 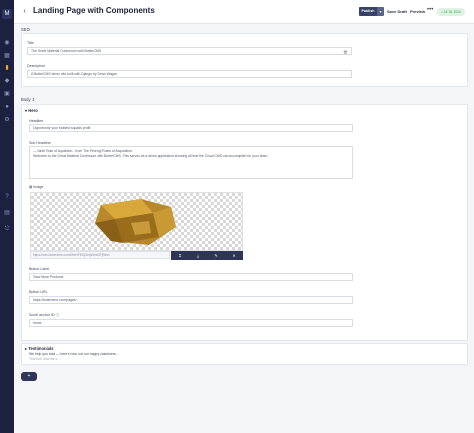 I want to click on image-preview, so click(x=136, y=221).